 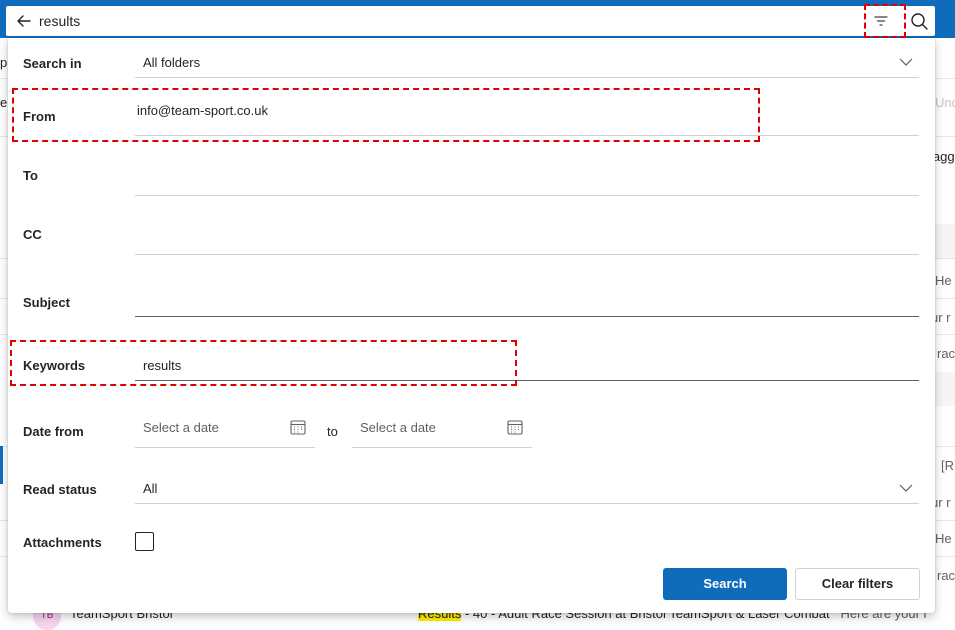 What do you see at coordinates (442, 430) in the screenshot?
I see `date-to-picker: Select a date` at bounding box center [442, 430].